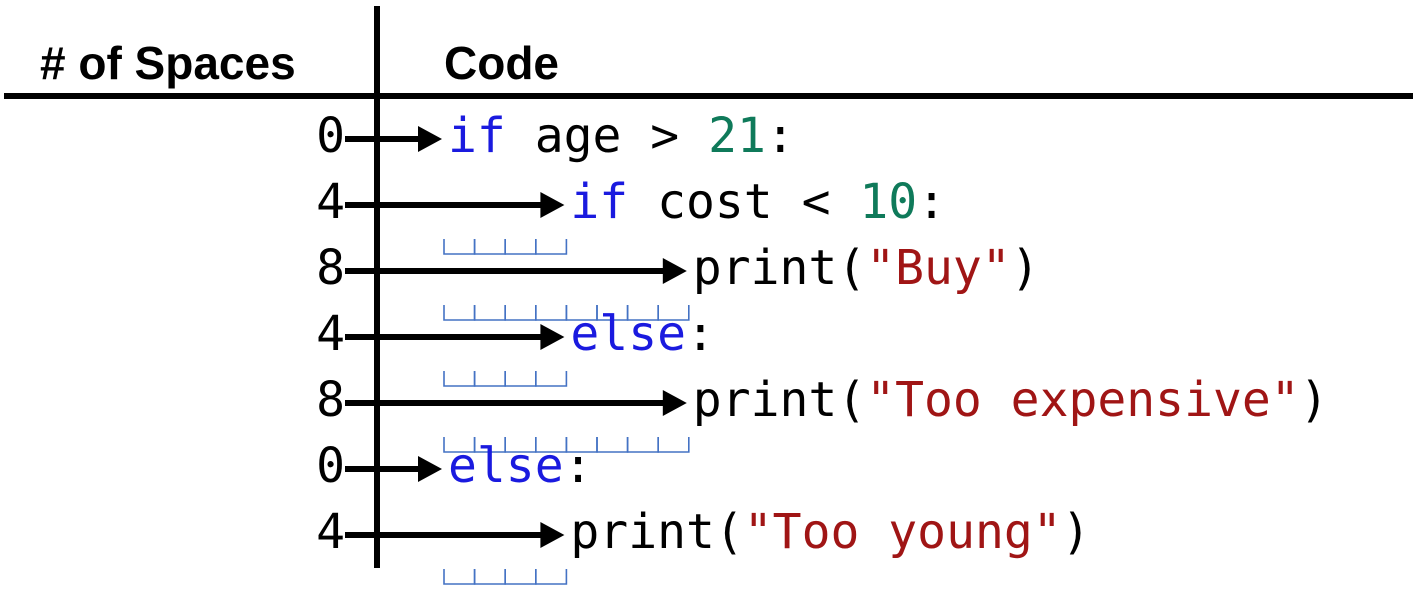  I want to click on code-token-string: "Too young", so click(903, 532).